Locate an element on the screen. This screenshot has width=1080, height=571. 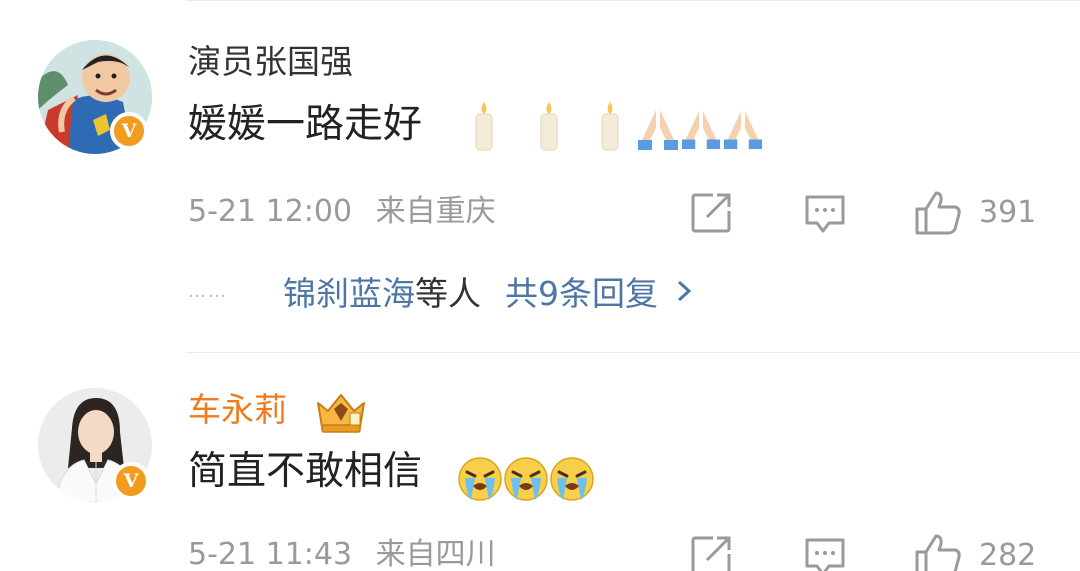
timestamp: 5-21 12:00 is located at coordinates (270, 211).